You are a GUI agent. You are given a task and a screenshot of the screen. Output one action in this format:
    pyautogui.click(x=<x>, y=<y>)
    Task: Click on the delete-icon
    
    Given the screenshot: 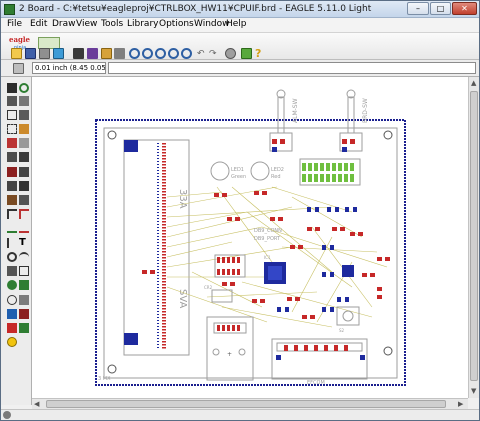 What is the action you would take?
    pyautogui.click(x=12, y=143)
    